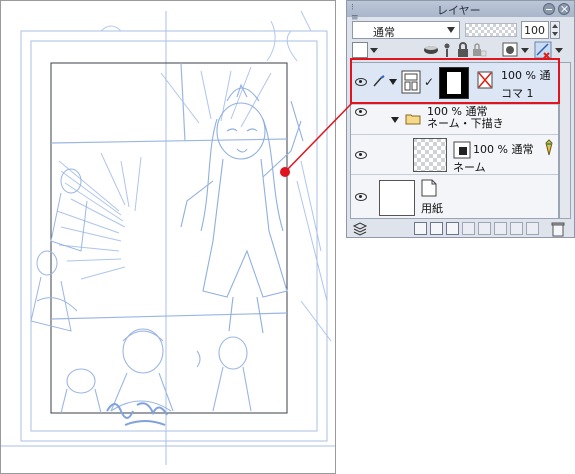  Describe the element at coordinates (316, 139) in the screenshot. I see `callout-connector` at that location.